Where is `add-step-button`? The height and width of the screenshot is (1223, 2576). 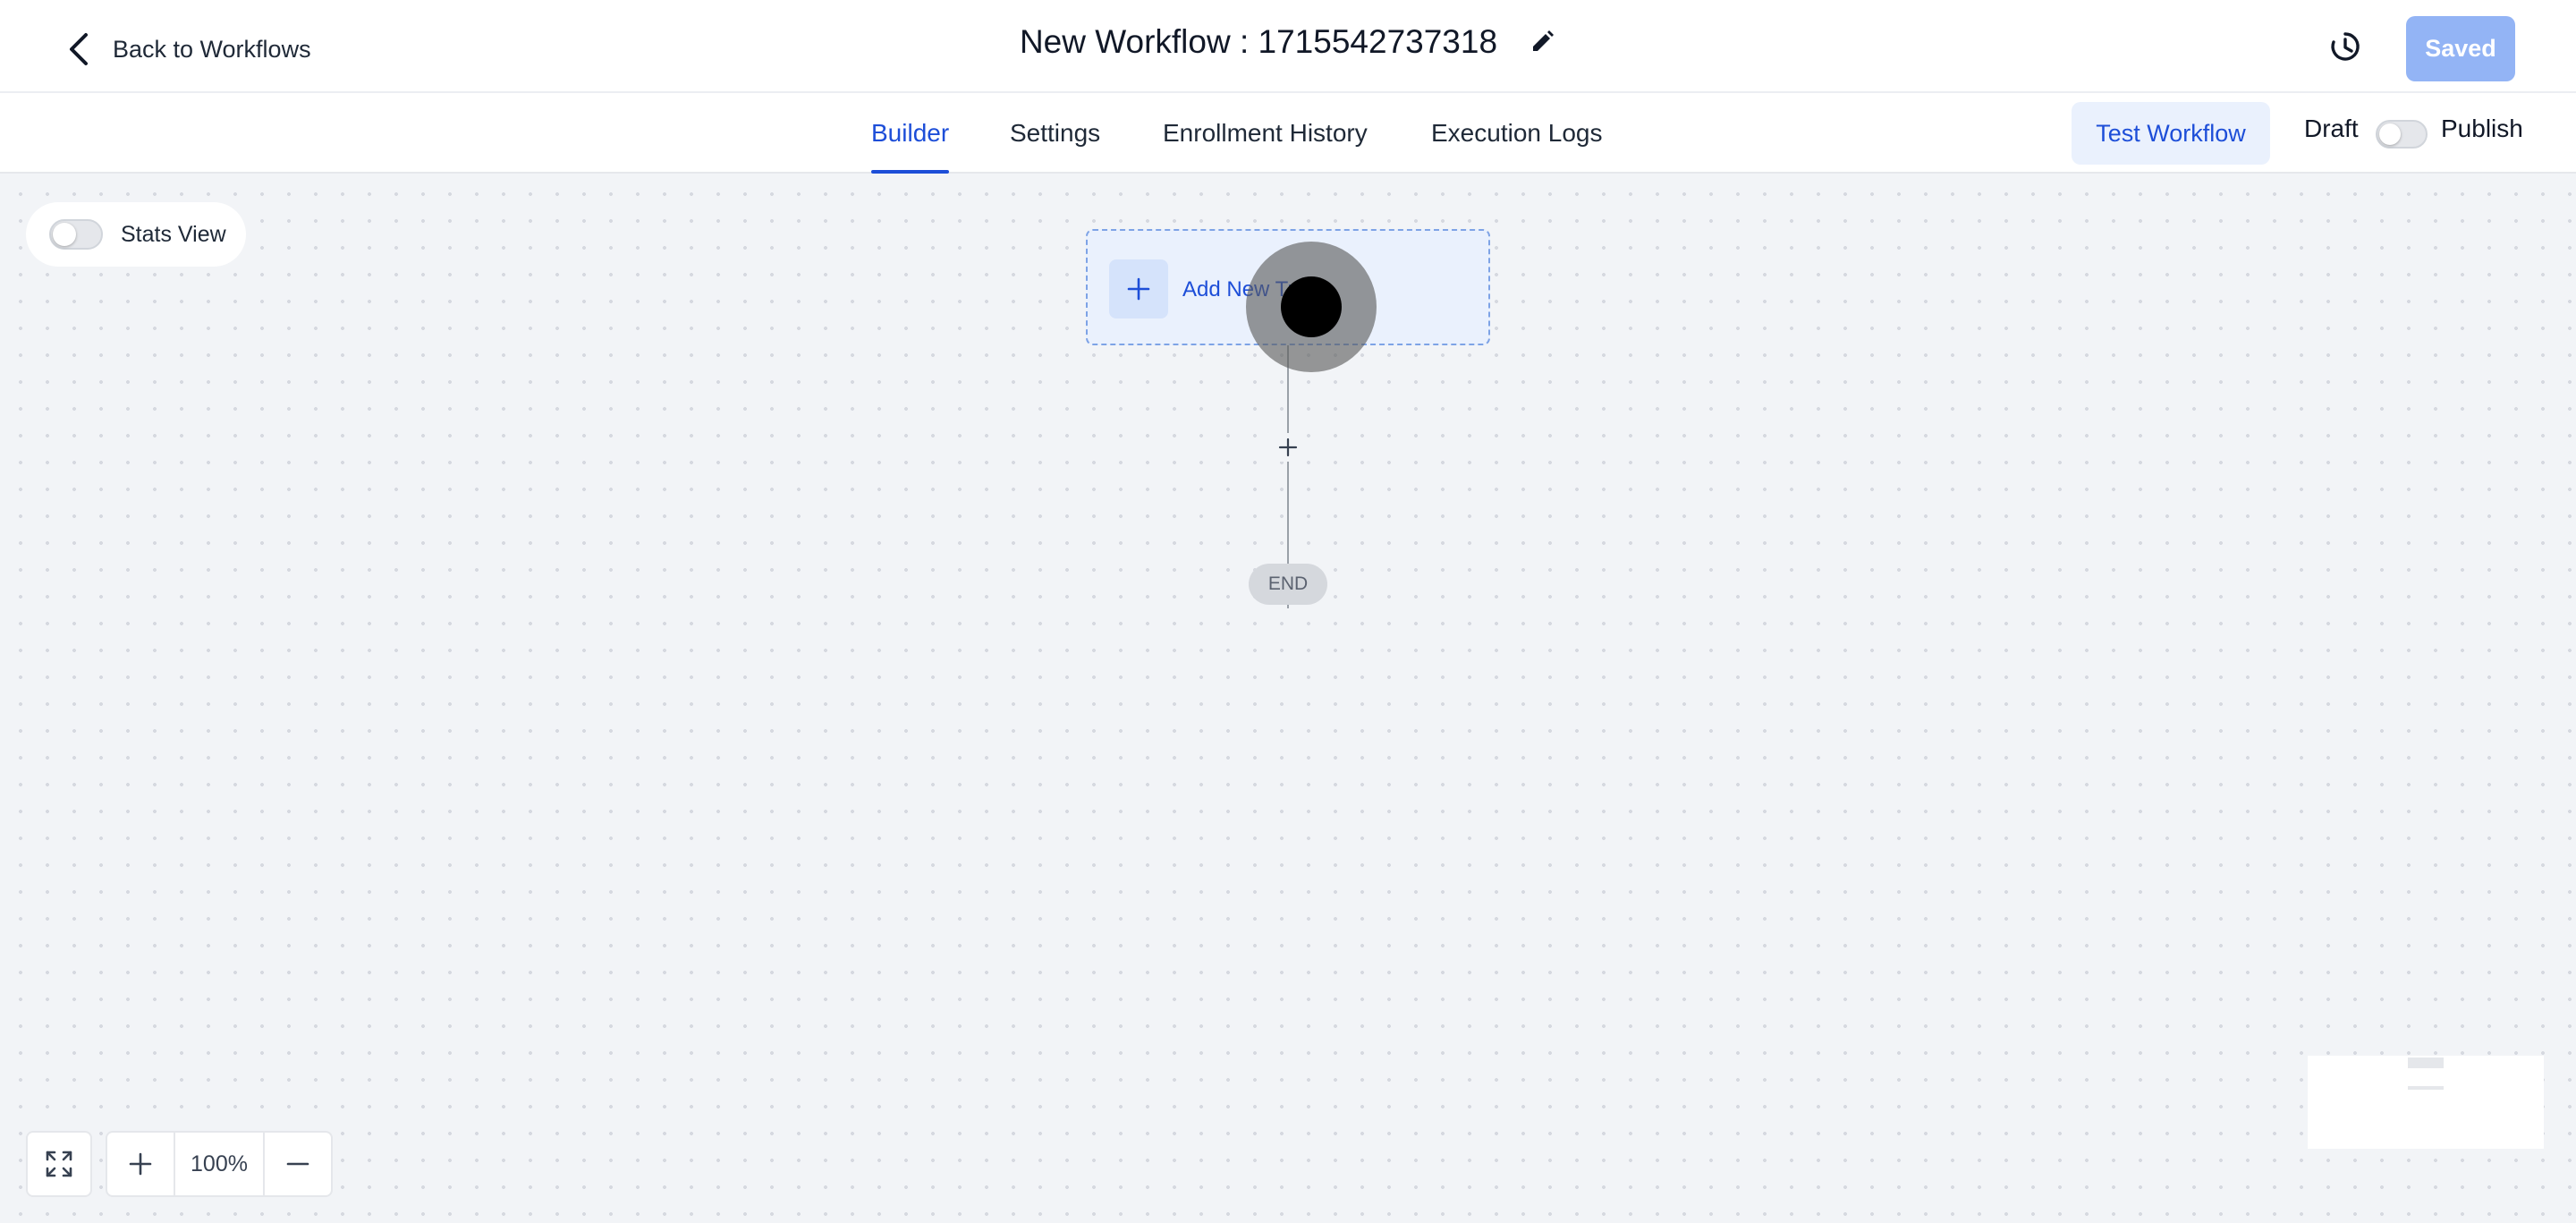 add-step-button is located at coordinates (1288, 447).